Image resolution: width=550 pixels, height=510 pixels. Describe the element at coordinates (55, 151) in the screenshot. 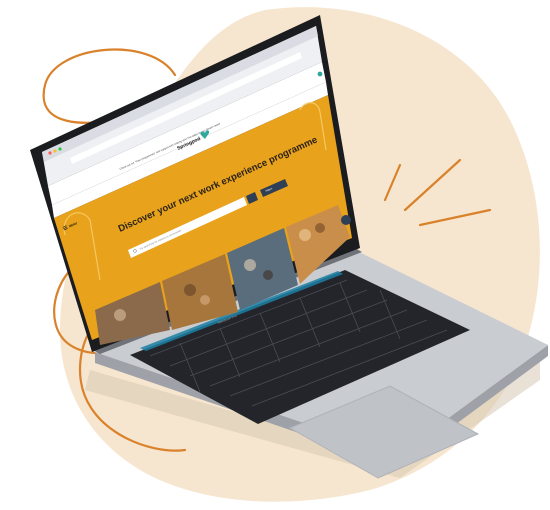

I see `window-min-dot` at that location.